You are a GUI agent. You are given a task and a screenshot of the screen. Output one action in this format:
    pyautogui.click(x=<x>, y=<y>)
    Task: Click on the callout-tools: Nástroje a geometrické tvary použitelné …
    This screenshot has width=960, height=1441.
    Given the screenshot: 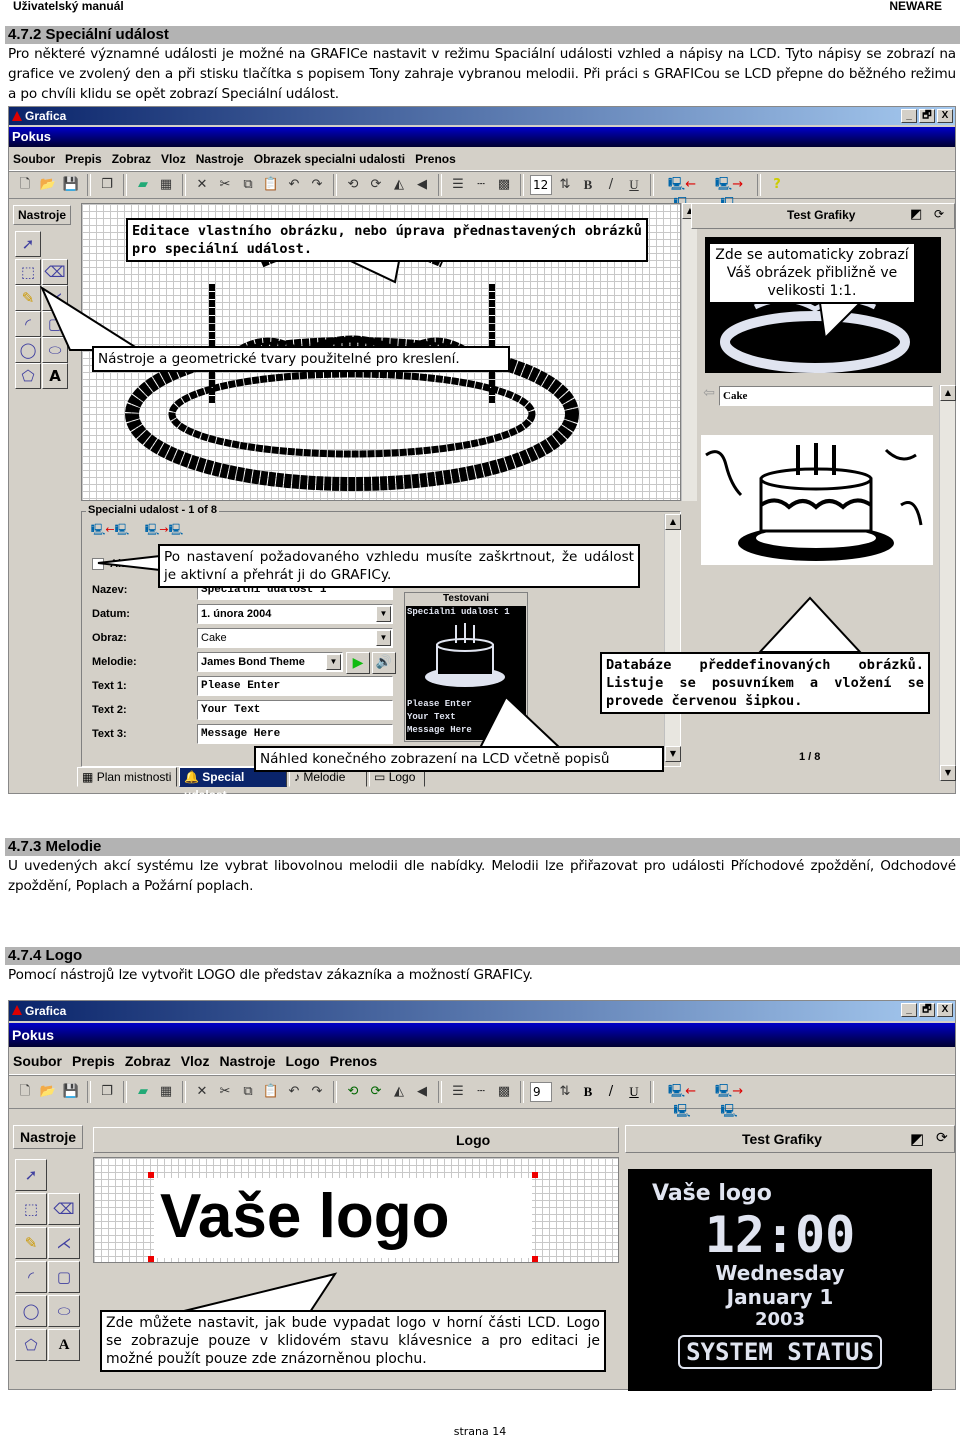 What is the action you would take?
    pyautogui.click(x=301, y=359)
    